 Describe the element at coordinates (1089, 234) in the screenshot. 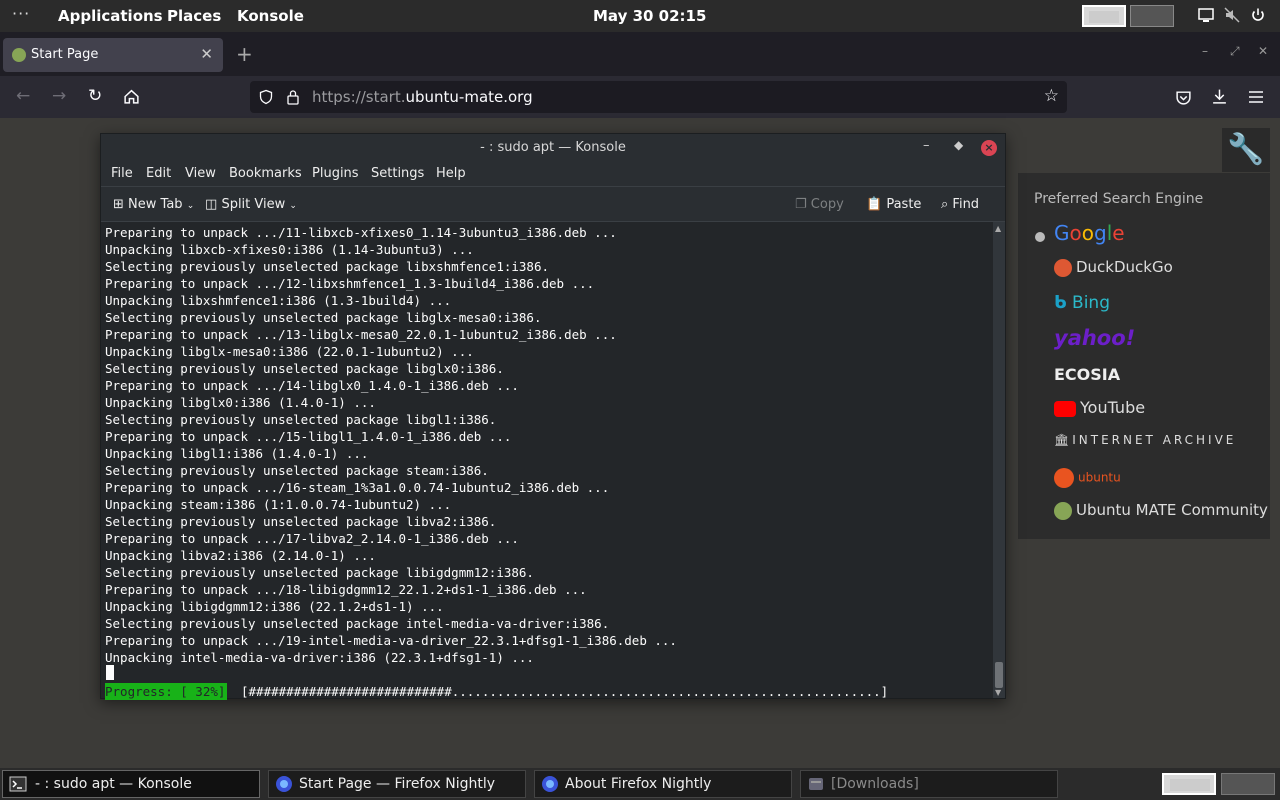

I see `engine-google: Google` at that location.